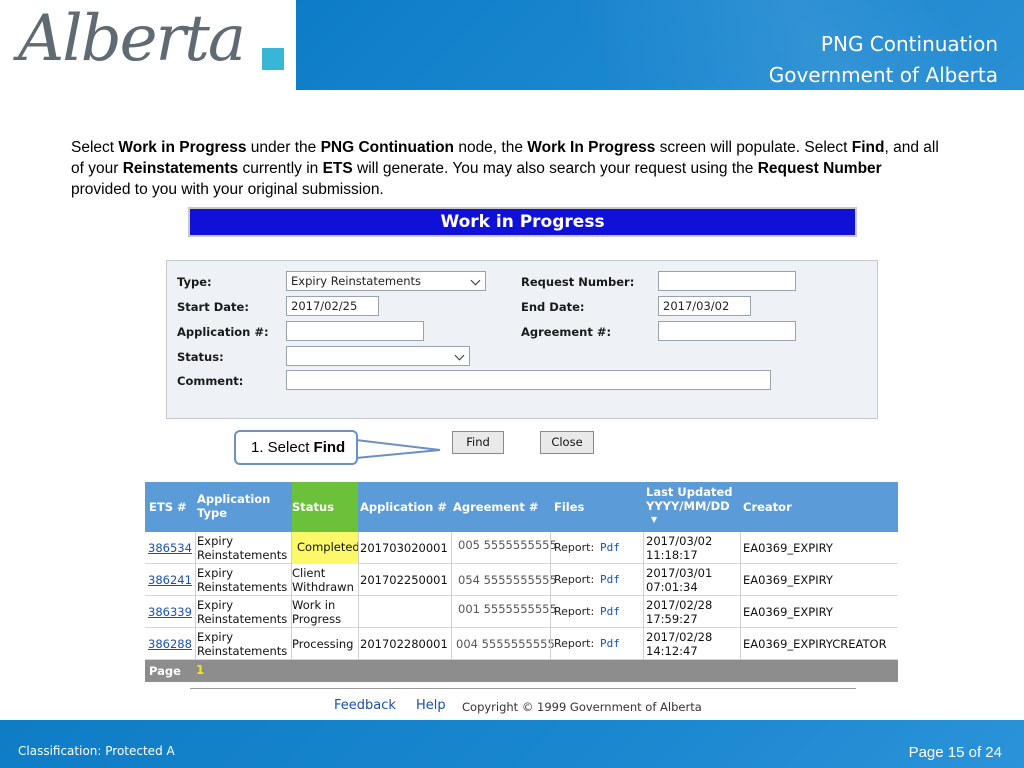  What do you see at coordinates (404, 548) in the screenshot?
I see `application-number-cell: 201703020001` at bounding box center [404, 548].